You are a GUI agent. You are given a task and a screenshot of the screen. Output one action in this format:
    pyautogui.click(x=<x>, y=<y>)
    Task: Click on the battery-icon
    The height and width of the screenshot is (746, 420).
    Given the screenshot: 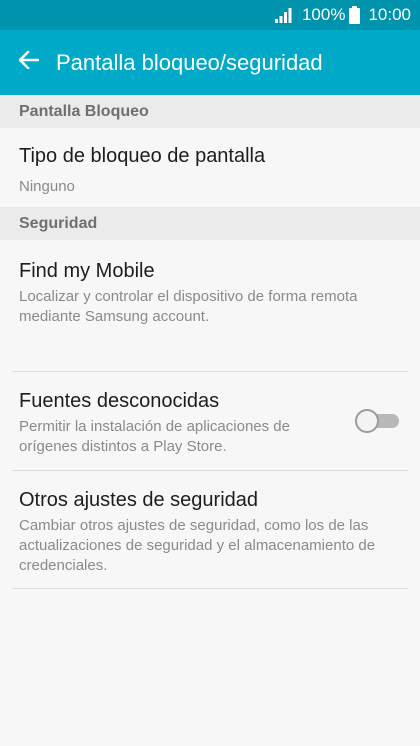 What is the action you would take?
    pyautogui.click(x=355, y=15)
    